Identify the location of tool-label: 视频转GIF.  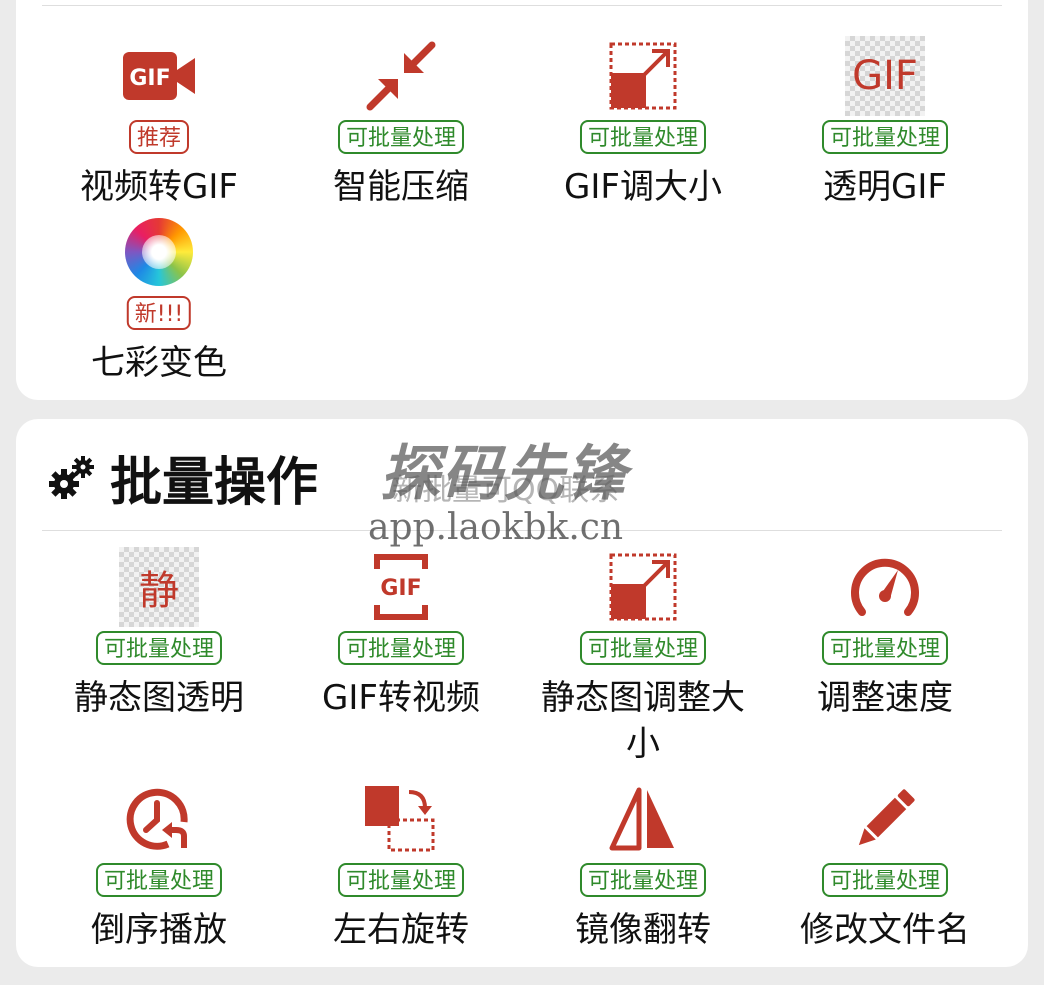
(159, 187).